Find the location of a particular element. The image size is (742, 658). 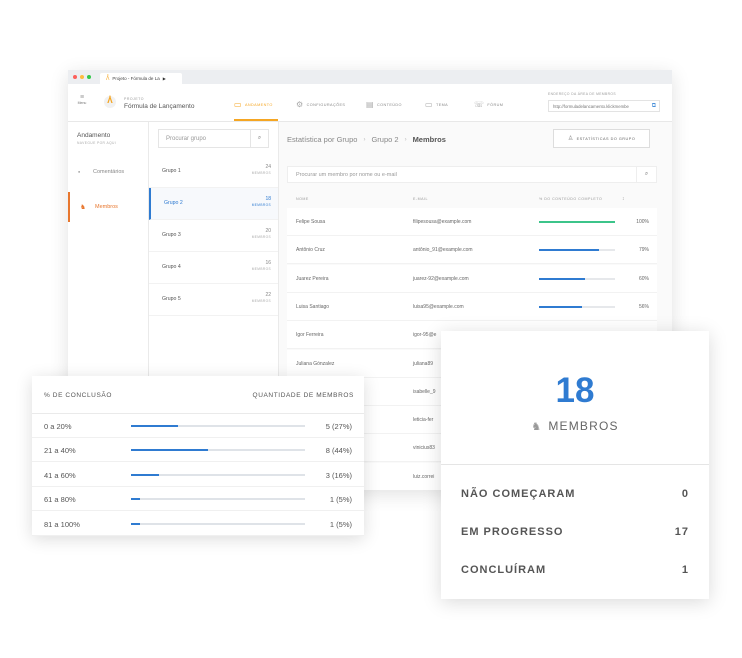

member-name: Luisa Santiago is located at coordinates (313, 306).